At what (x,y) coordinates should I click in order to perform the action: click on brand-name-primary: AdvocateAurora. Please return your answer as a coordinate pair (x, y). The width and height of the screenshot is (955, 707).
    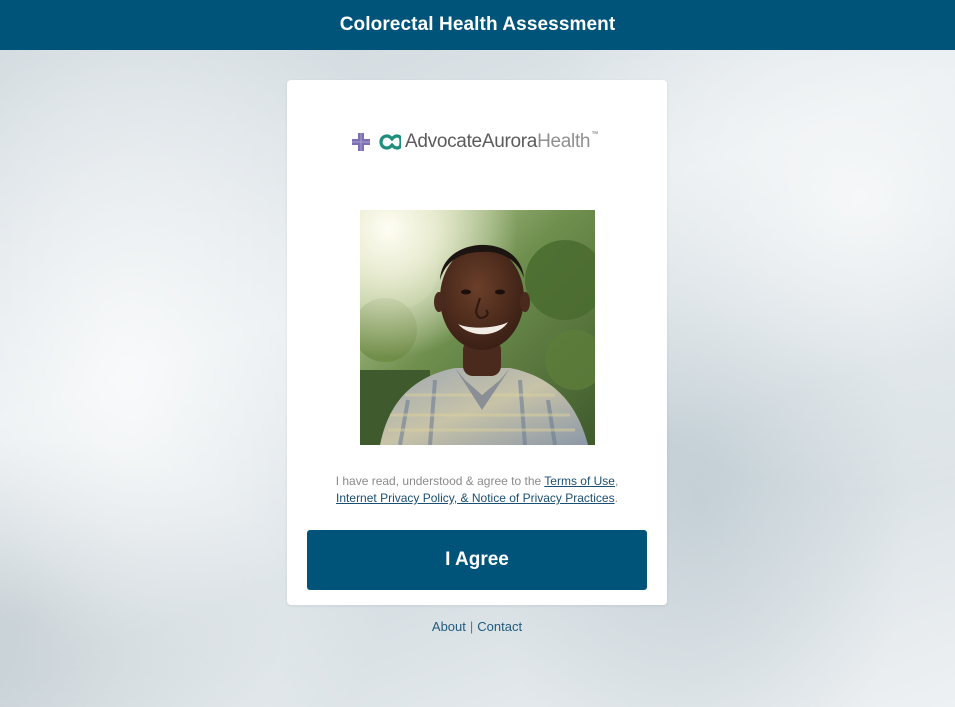
    Looking at the image, I should click on (471, 141).